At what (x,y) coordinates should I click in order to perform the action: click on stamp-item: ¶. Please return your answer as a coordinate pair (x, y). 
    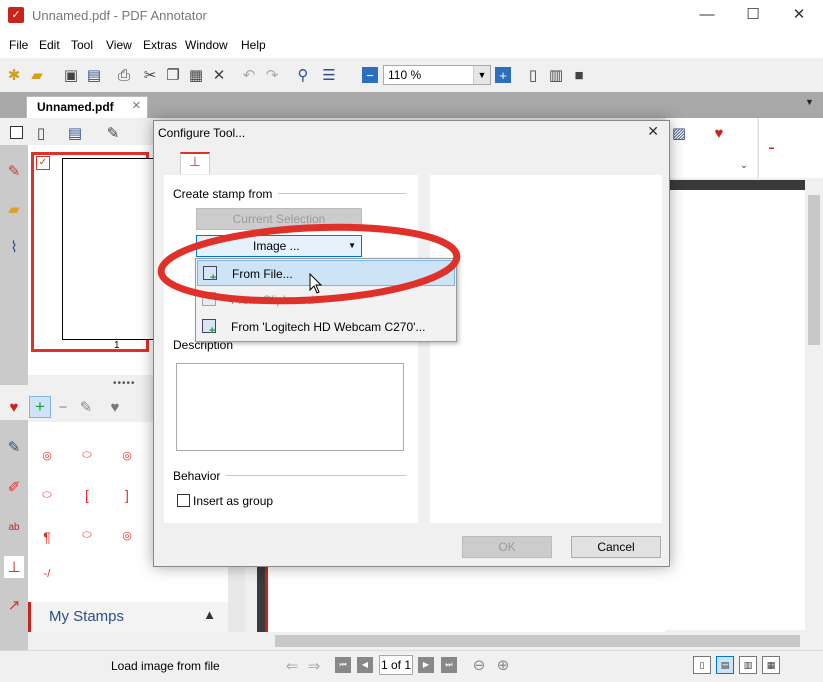
    Looking at the image, I should click on (47, 537).